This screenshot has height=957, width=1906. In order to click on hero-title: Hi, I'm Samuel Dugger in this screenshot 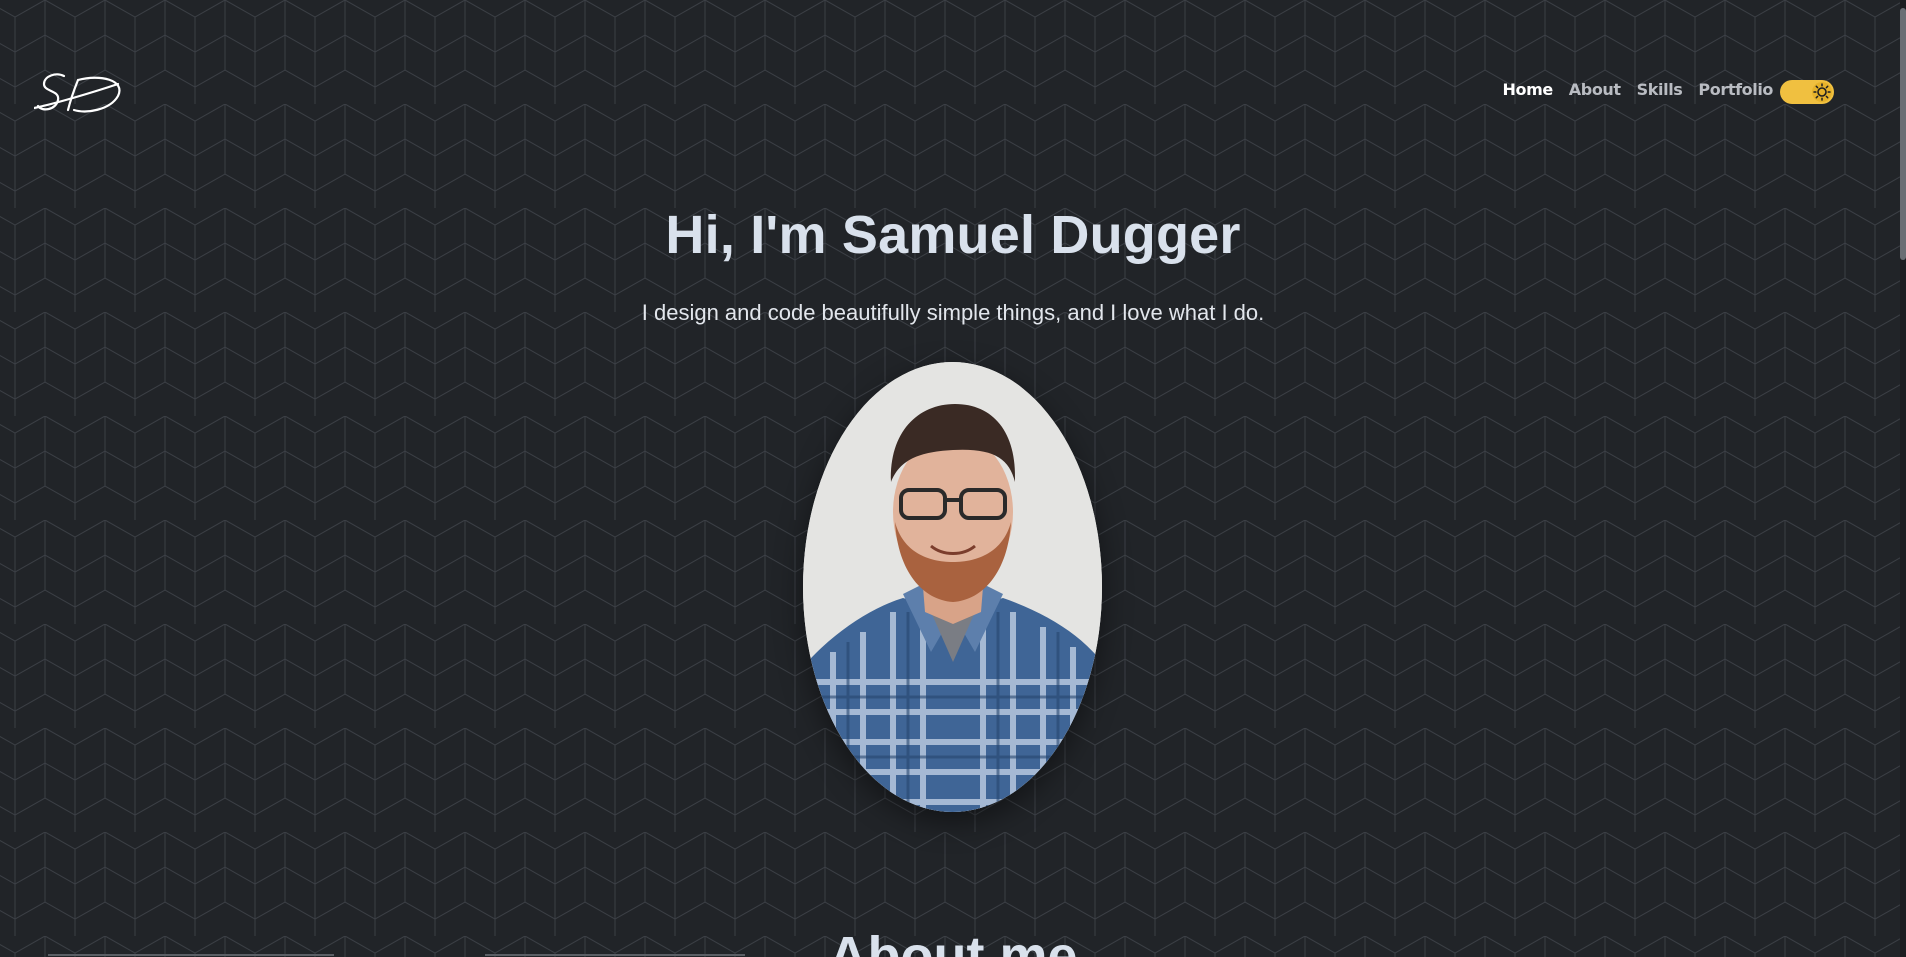, I will do `click(953, 235)`.